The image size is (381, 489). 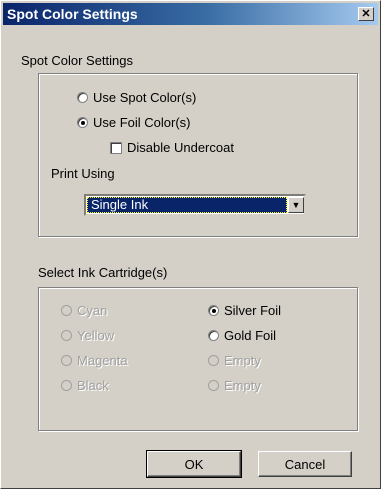 I want to click on print-using-dropdown: Single Ink ▼, so click(x=195, y=205).